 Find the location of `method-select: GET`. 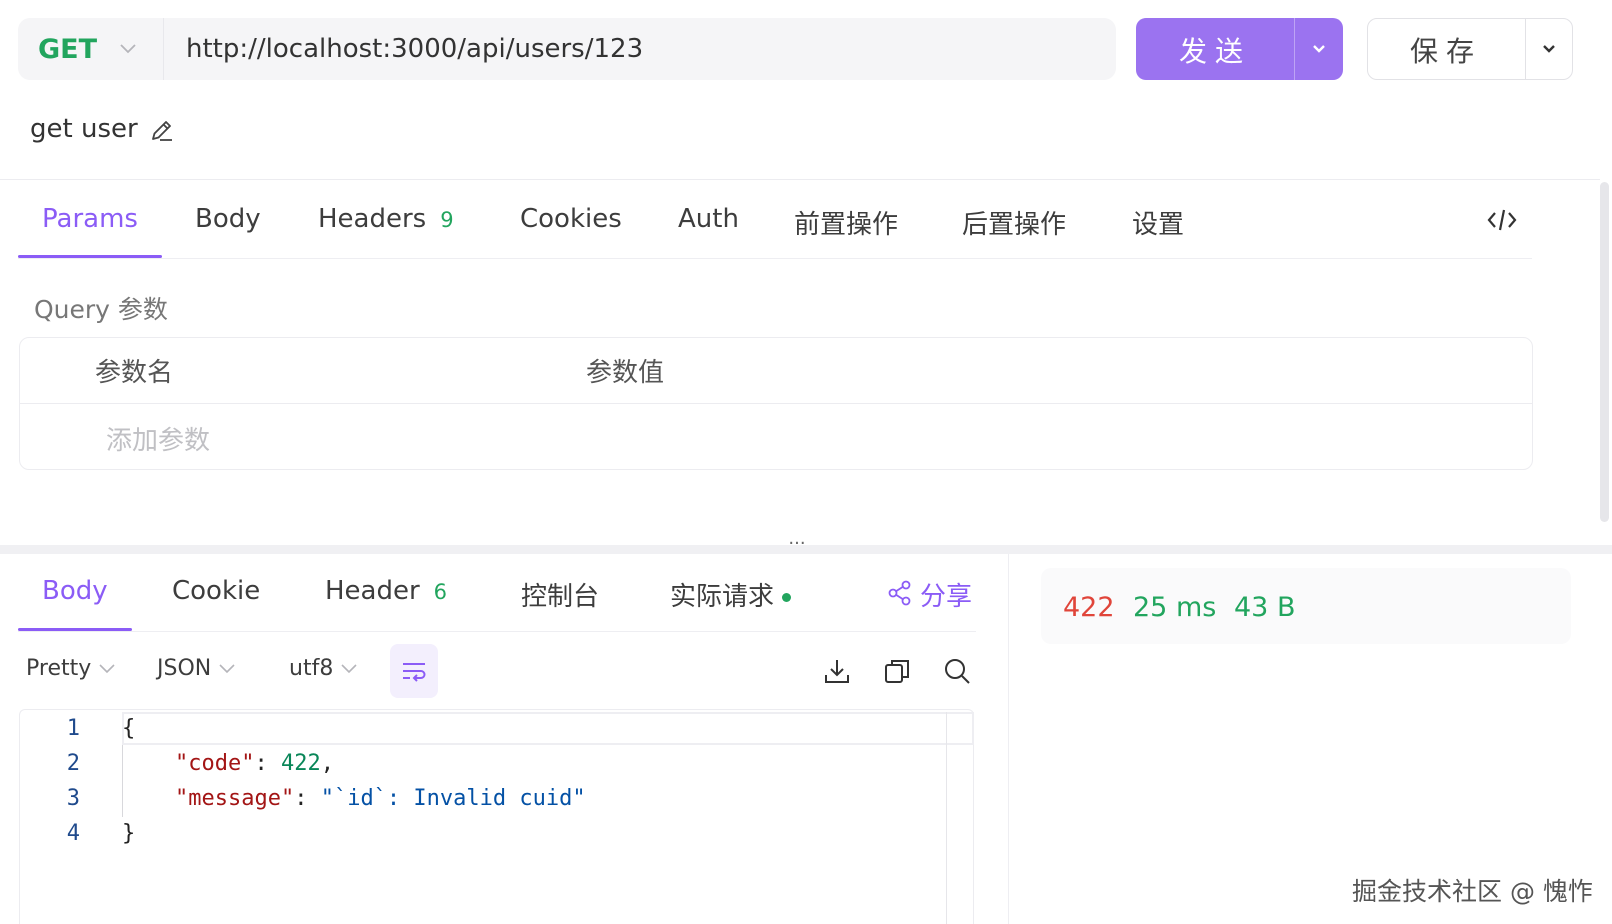

method-select: GET is located at coordinates (67, 49).